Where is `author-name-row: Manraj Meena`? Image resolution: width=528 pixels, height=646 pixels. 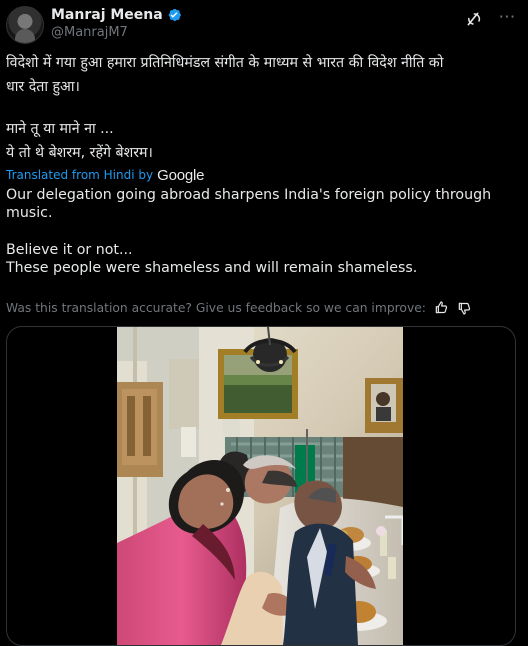
author-name-row: Manraj Meena is located at coordinates (116, 15).